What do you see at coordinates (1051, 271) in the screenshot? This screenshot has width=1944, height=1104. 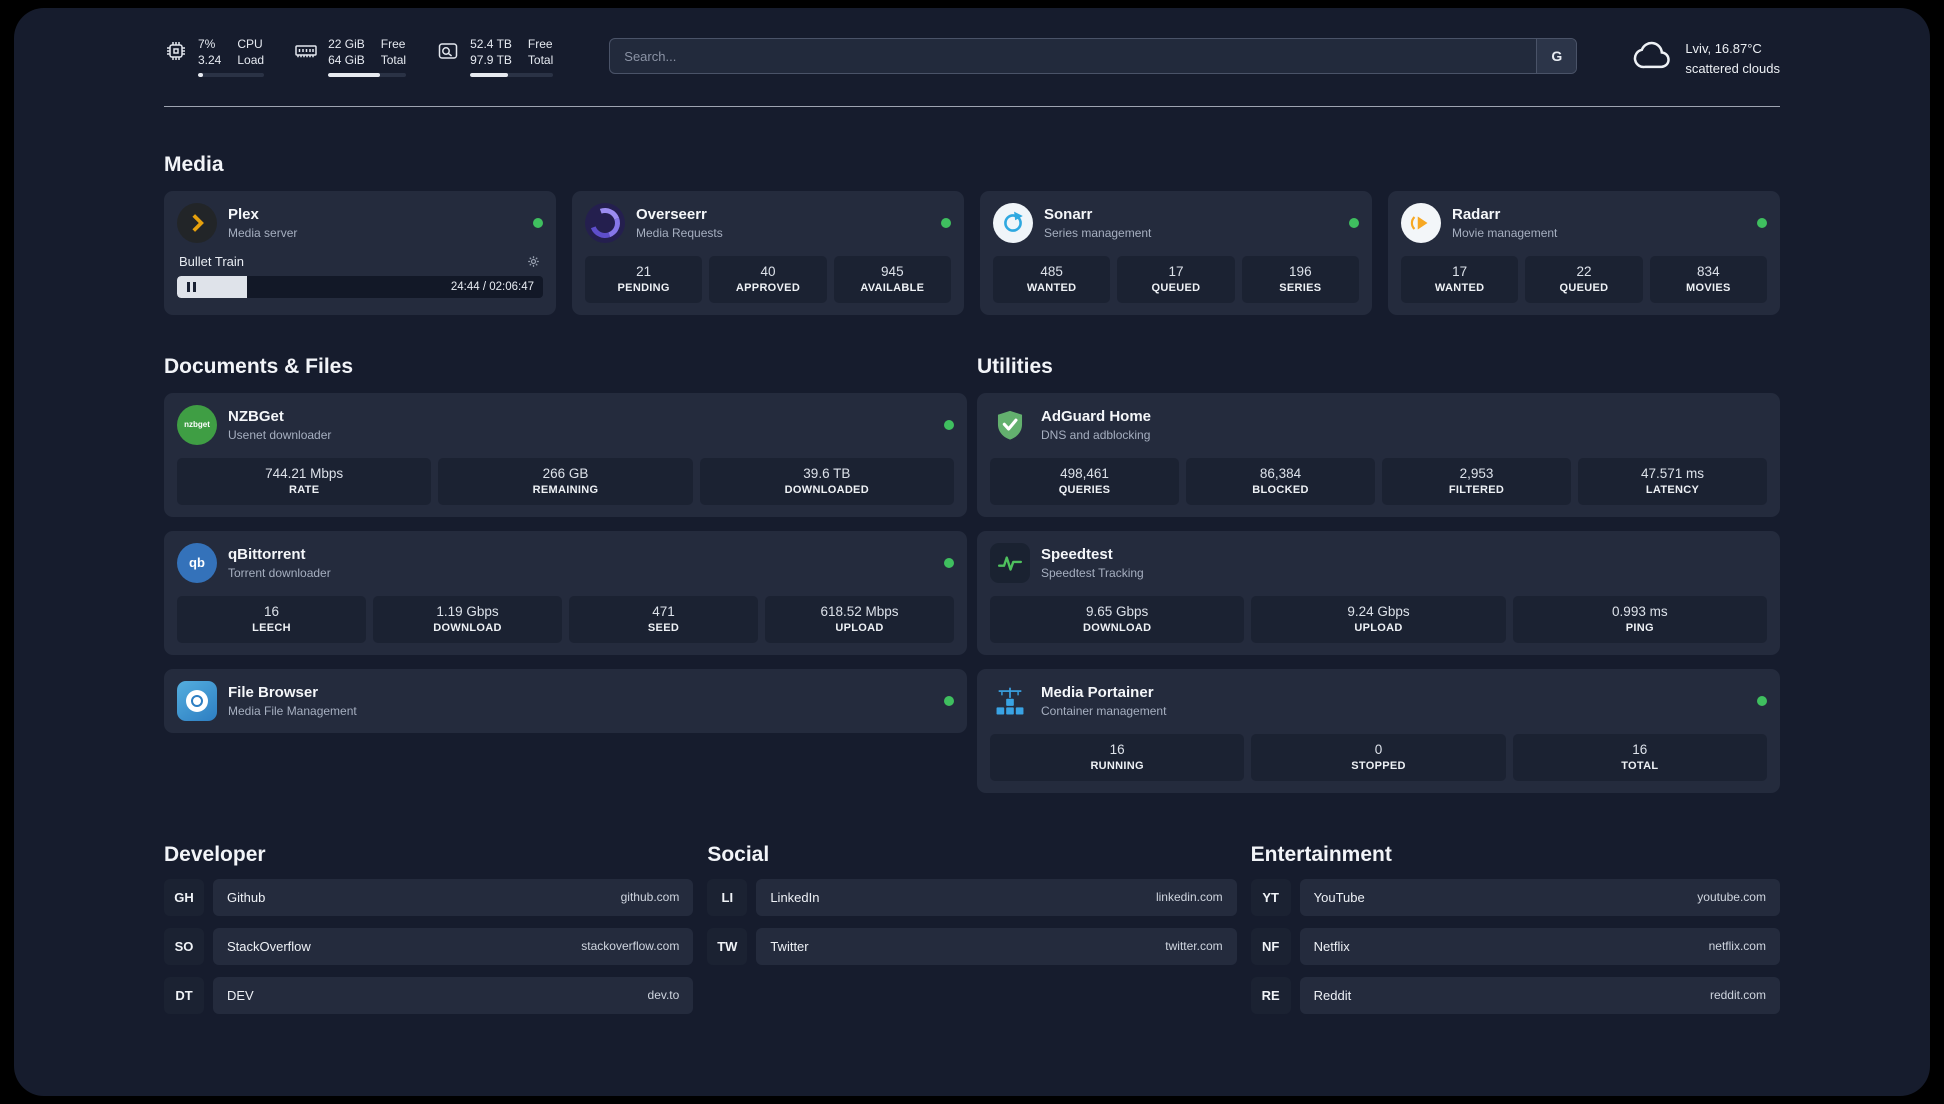 I see `stat-value: 485` at bounding box center [1051, 271].